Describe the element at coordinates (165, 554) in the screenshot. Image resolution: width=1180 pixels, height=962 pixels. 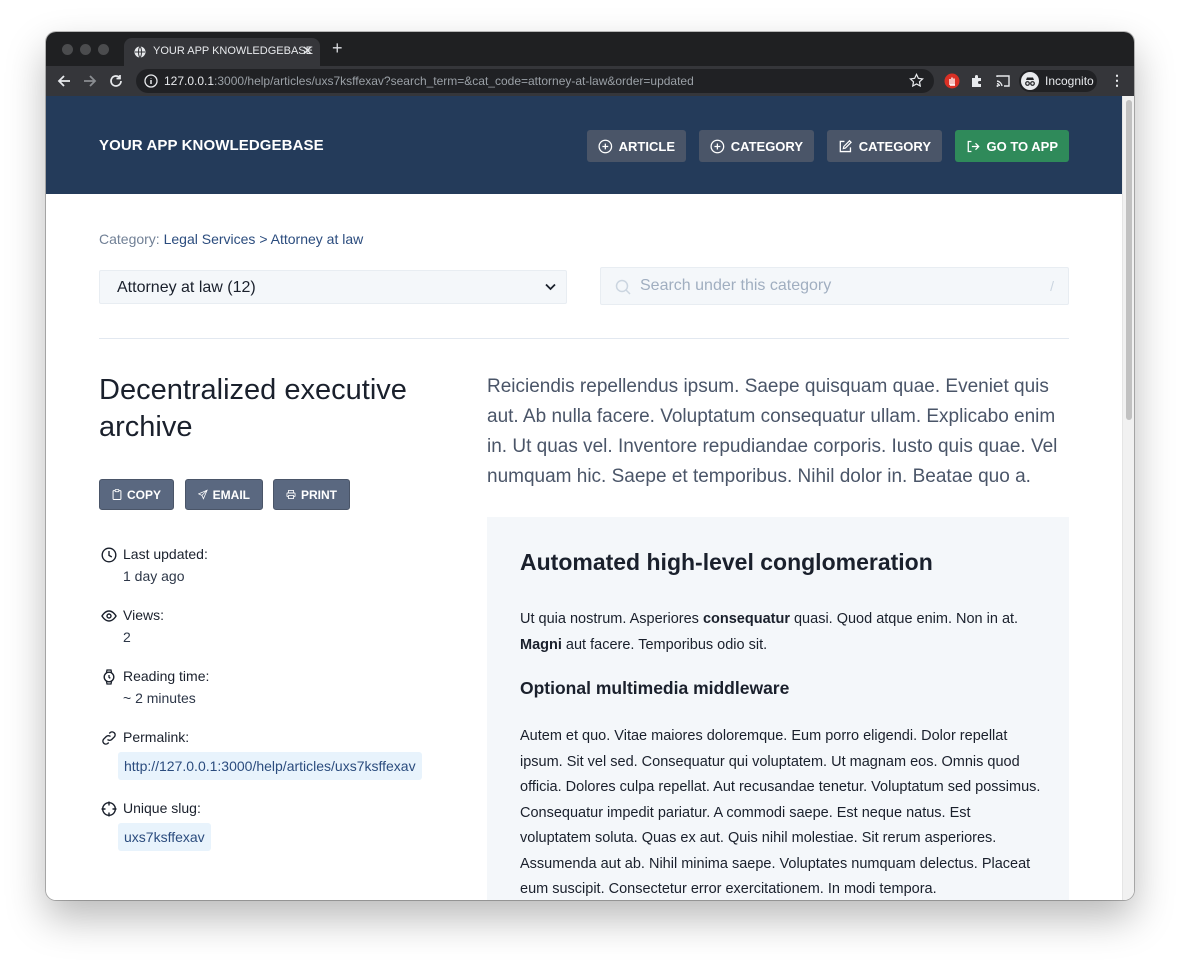
I see `last-updated-label: Last updated:` at that location.